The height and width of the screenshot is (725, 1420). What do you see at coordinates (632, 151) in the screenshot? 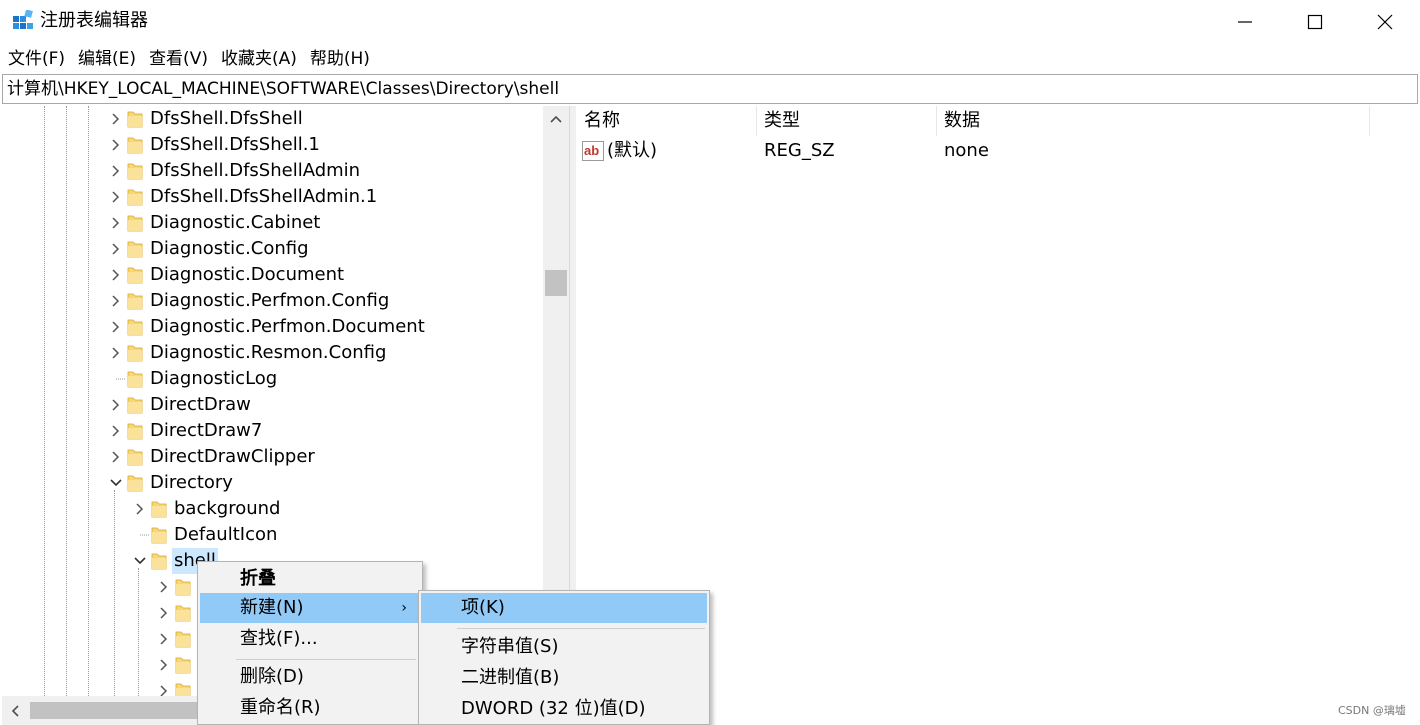
I see `value-name: (默认)` at bounding box center [632, 151].